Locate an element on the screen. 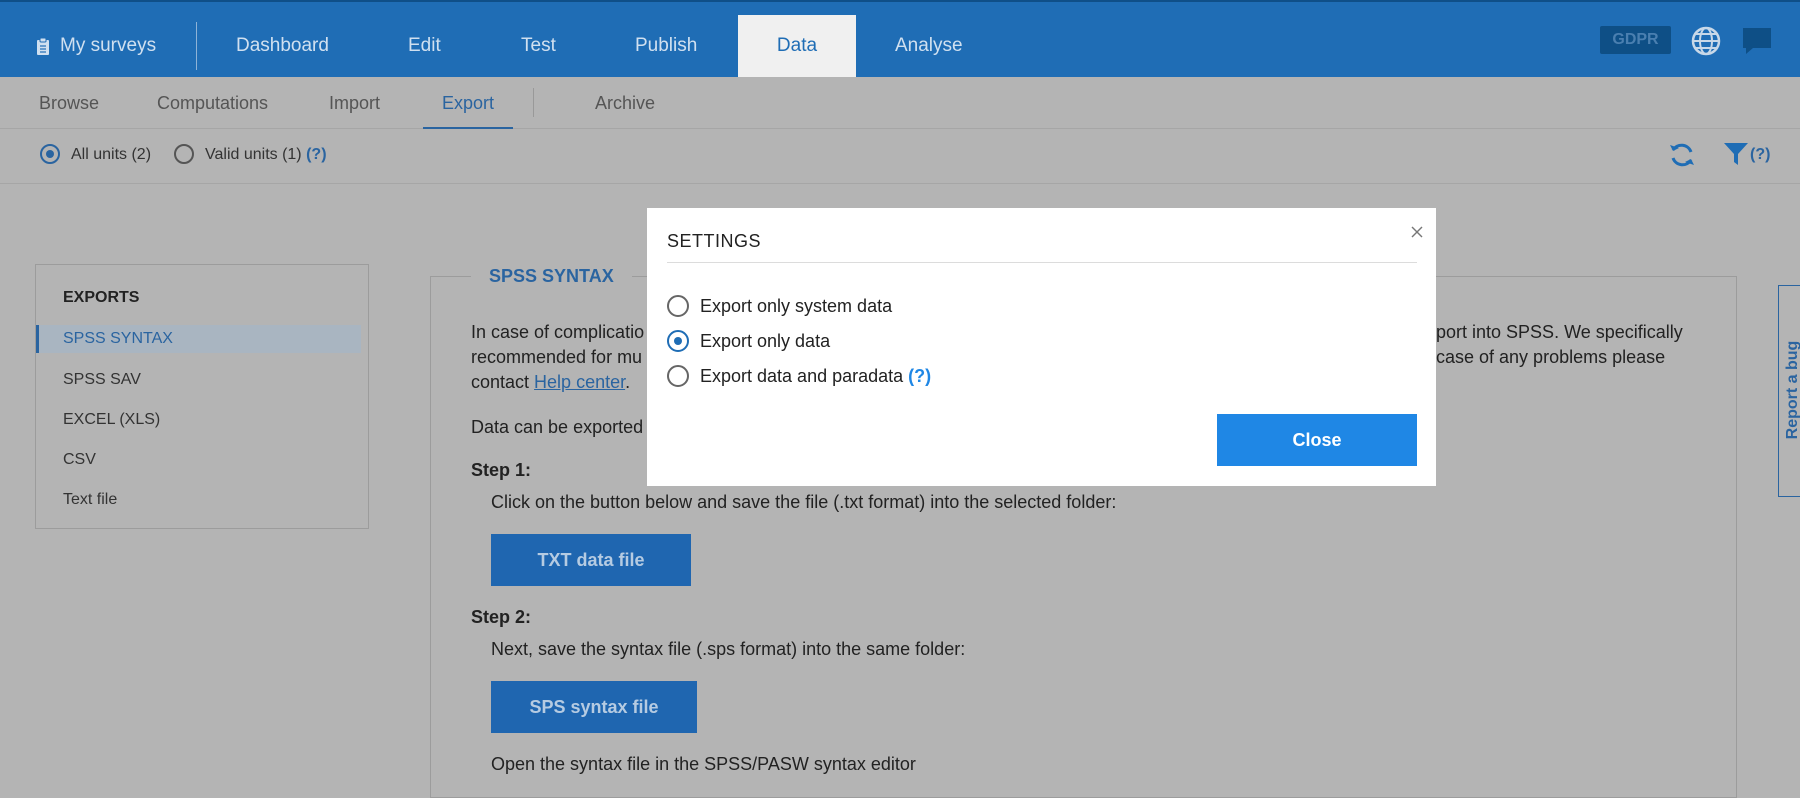 The width and height of the screenshot is (1800, 798). valid-units-label: Valid units (1) (?) is located at coordinates (266, 155).